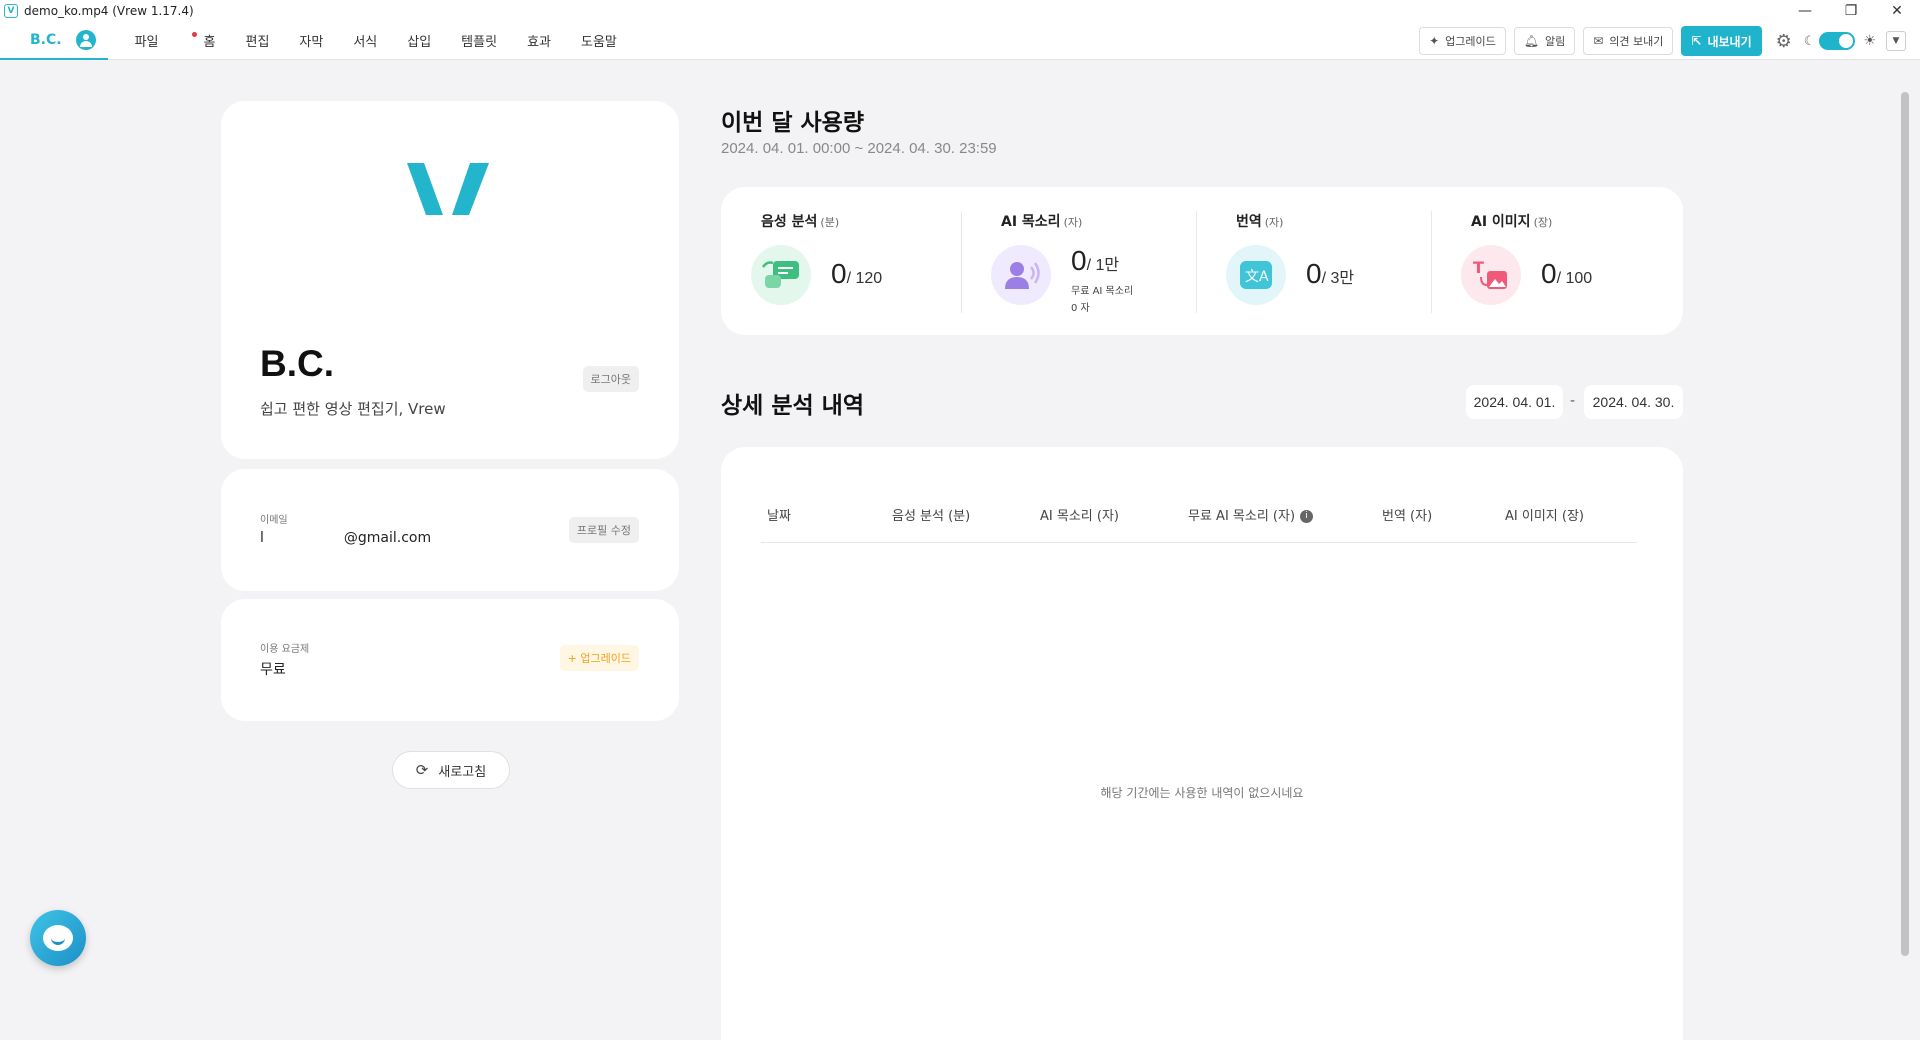  Describe the element at coordinates (450, 530) in the screenshot. I see `email-card: 이메일 l @gmail.com 프로필 수정` at that location.